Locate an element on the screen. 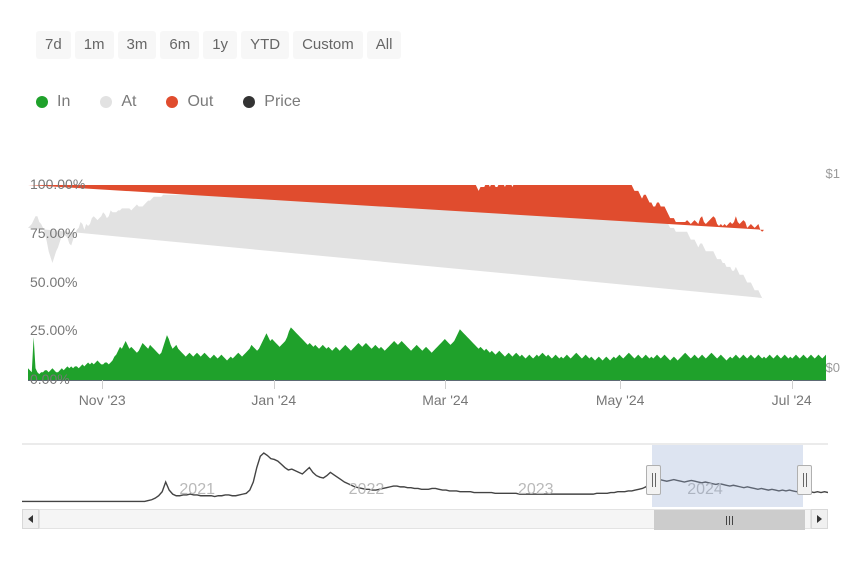 The image size is (850, 567). legend-label: At is located at coordinates (129, 101).